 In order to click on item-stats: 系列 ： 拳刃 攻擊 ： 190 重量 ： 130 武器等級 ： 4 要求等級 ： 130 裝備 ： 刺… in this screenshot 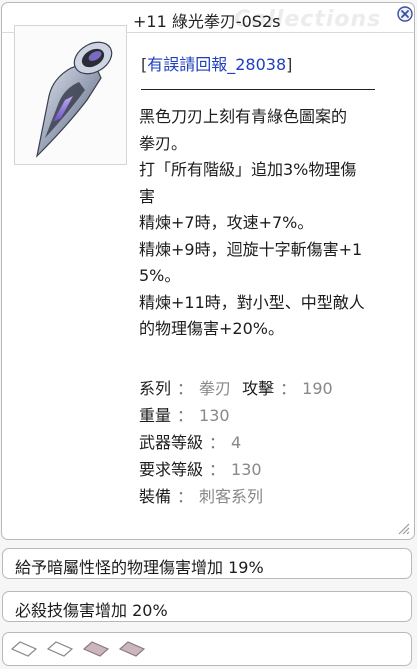, I will do `click(269, 442)`.